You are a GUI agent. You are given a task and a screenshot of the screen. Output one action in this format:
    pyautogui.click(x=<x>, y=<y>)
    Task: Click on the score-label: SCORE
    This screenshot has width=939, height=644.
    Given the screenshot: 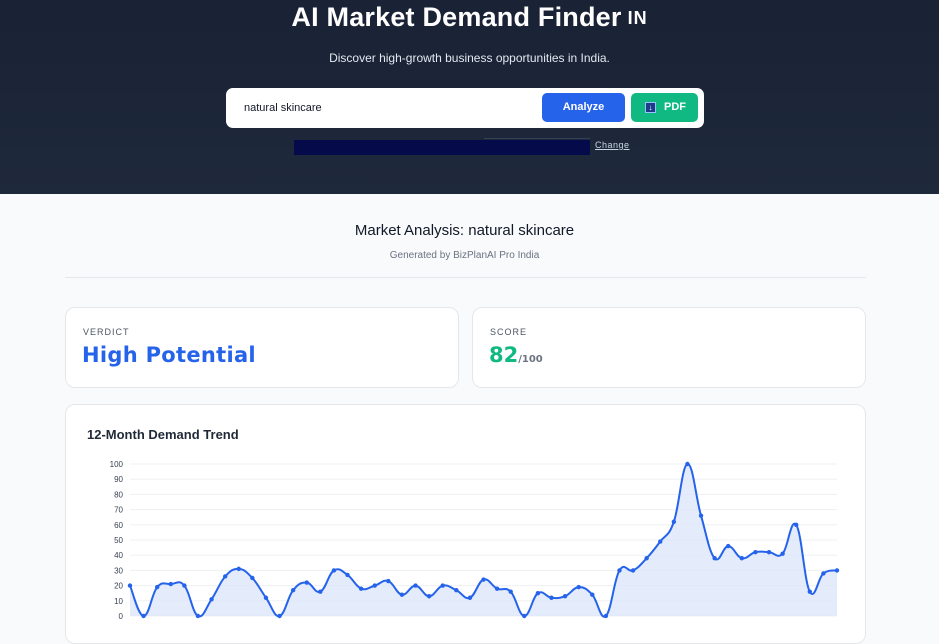 What is the action you would take?
    pyautogui.click(x=509, y=332)
    